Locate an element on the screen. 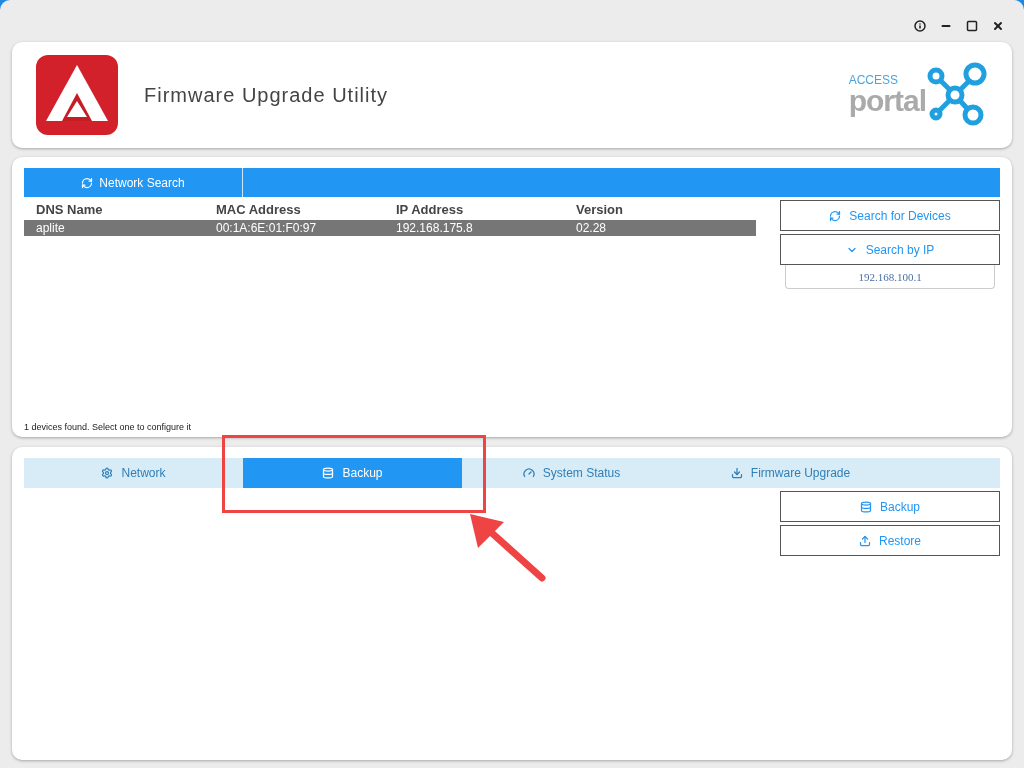 This screenshot has width=1024, height=768. action-button: Backup is located at coordinates (890, 506).